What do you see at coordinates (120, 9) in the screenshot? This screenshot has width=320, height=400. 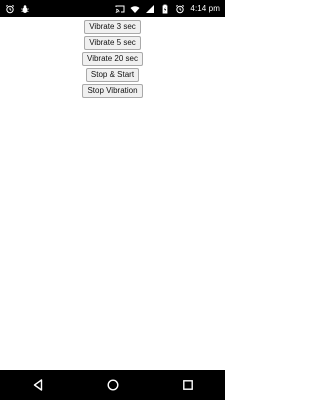 I see `cast-icon` at bounding box center [120, 9].